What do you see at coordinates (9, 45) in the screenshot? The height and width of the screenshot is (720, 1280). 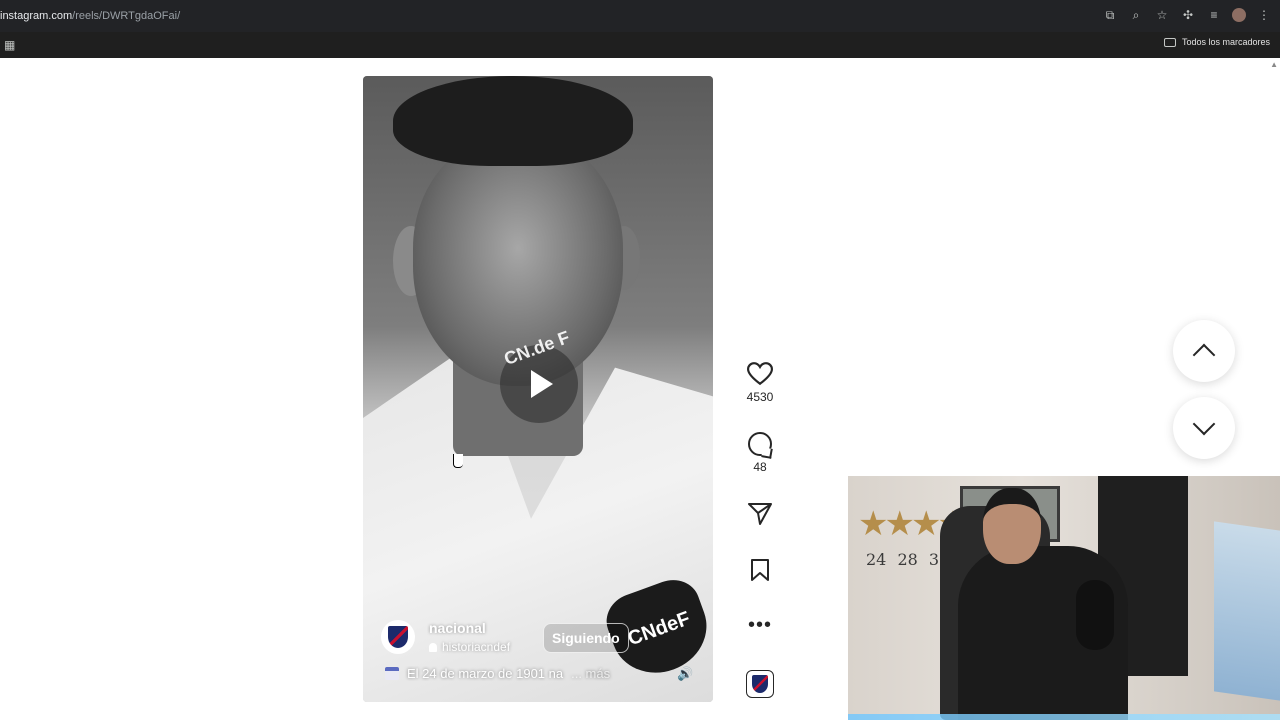 I see `apps-grid-icon: ▦` at bounding box center [9, 45].